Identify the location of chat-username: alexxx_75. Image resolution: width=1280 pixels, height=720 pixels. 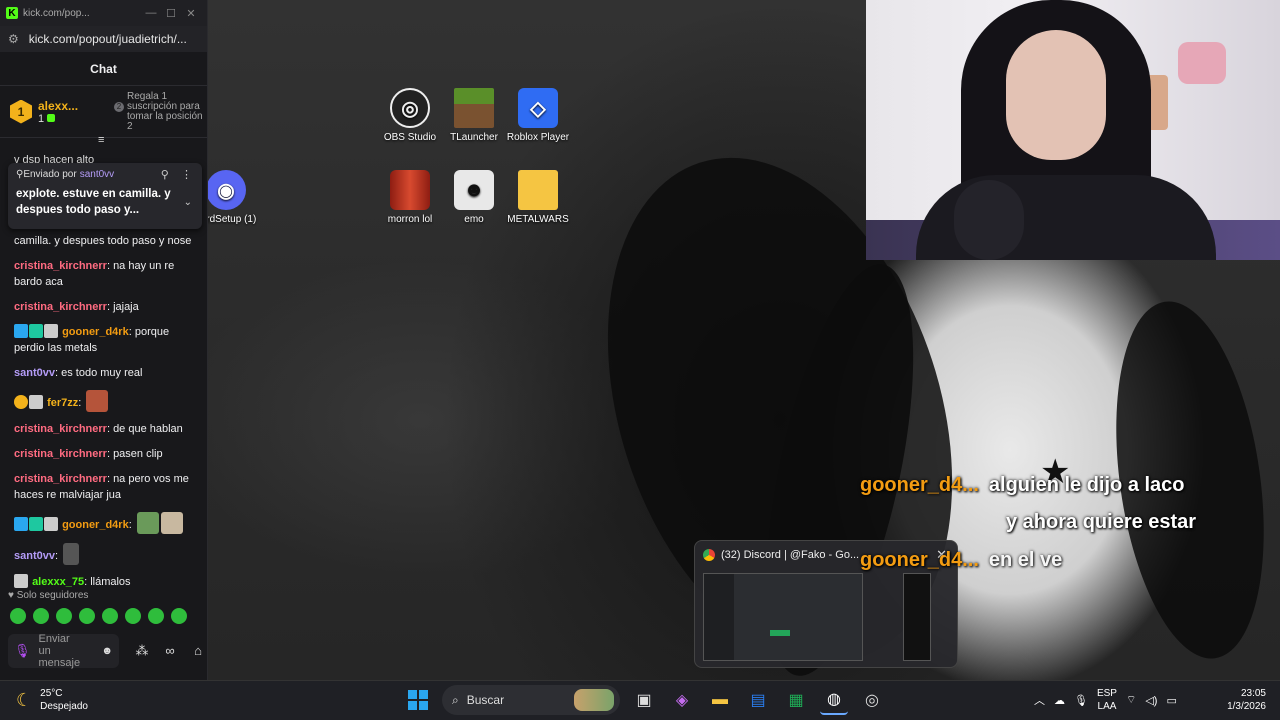
(58, 582).